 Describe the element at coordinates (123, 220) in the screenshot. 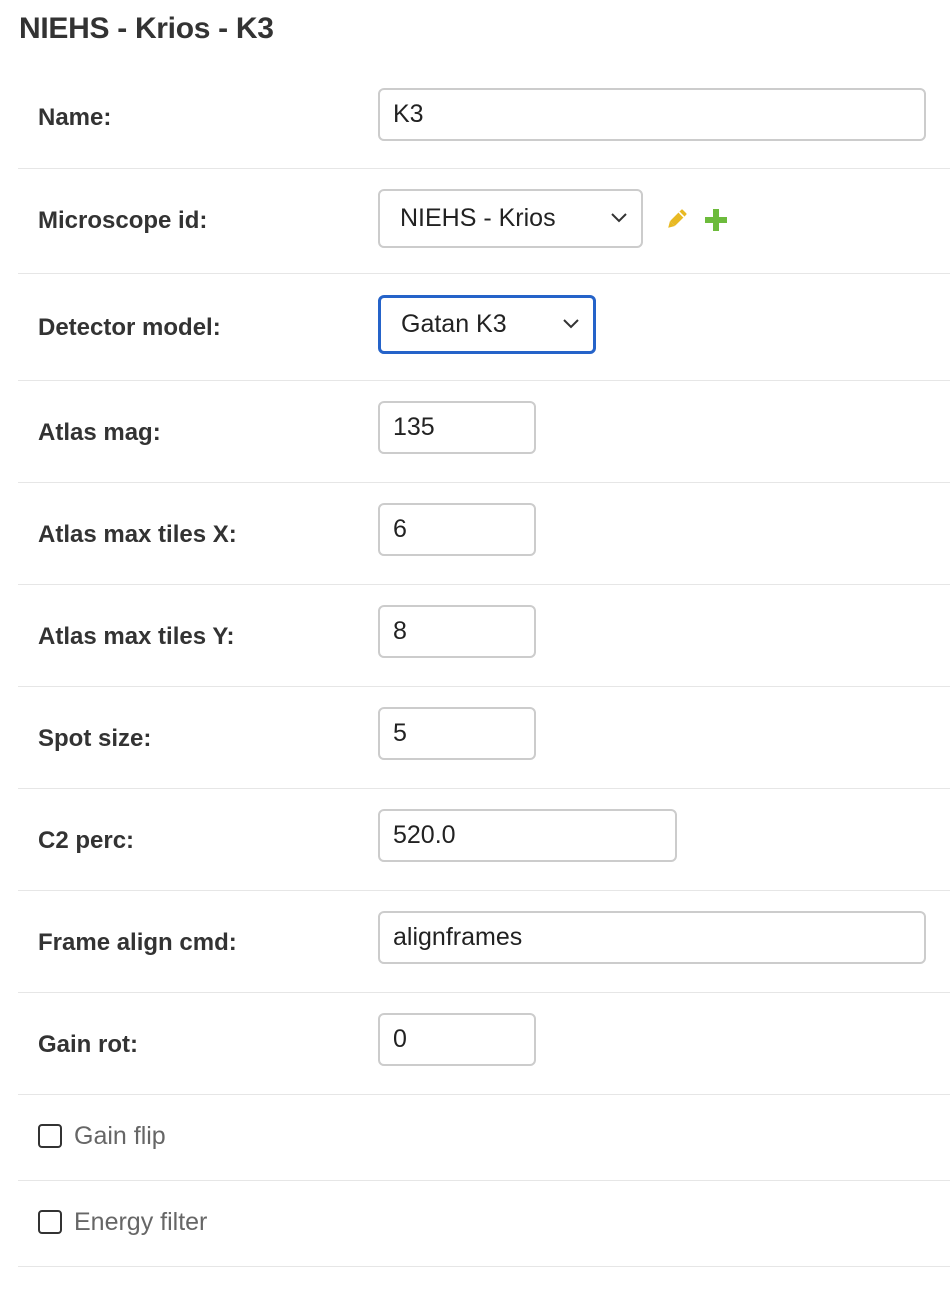

I see `microscope-id-label: Microscope id:` at that location.